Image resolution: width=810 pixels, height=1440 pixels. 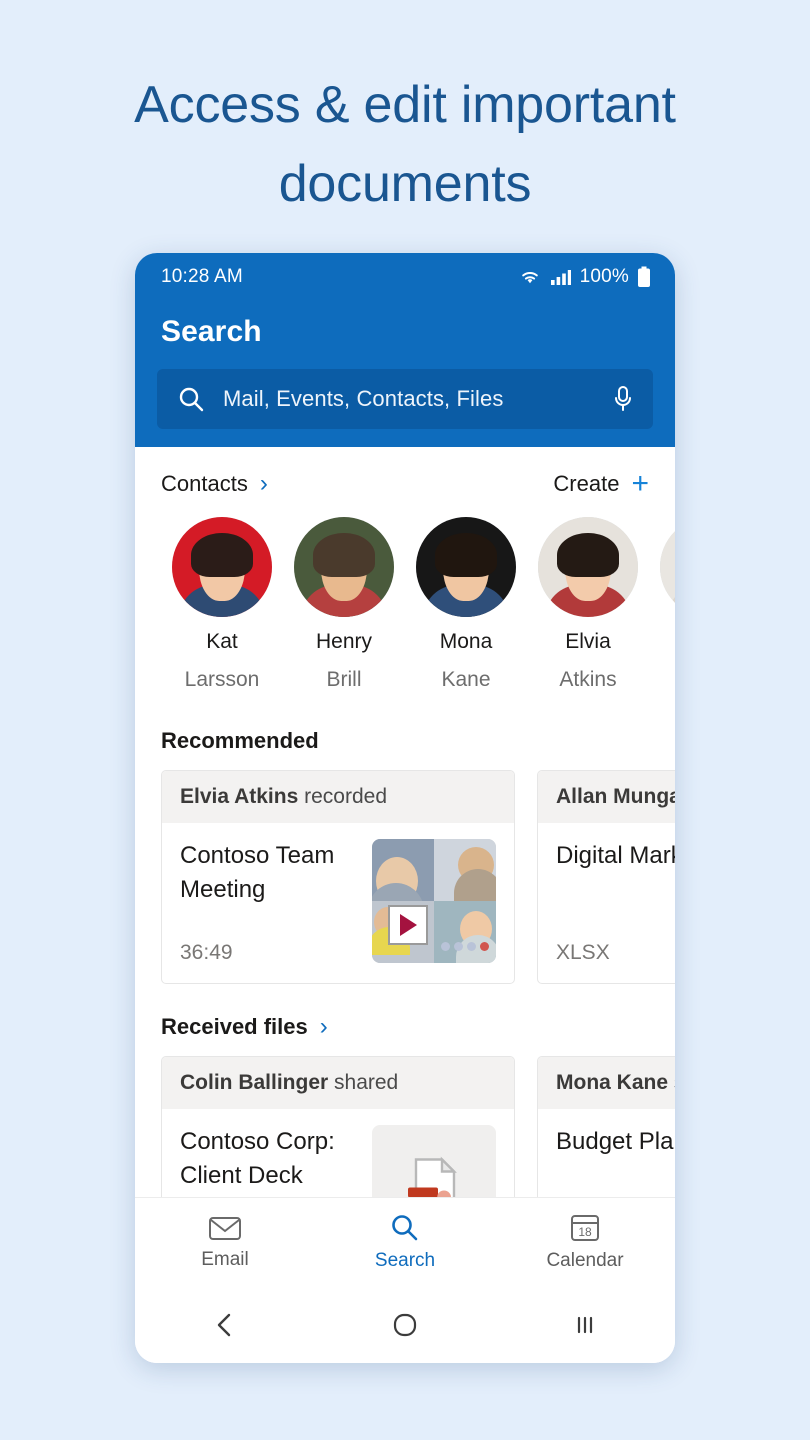 What do you see at coordinates (225, 1228) in the screenshot?
I see `envelope-icon` at bounding box center [225, 1228].